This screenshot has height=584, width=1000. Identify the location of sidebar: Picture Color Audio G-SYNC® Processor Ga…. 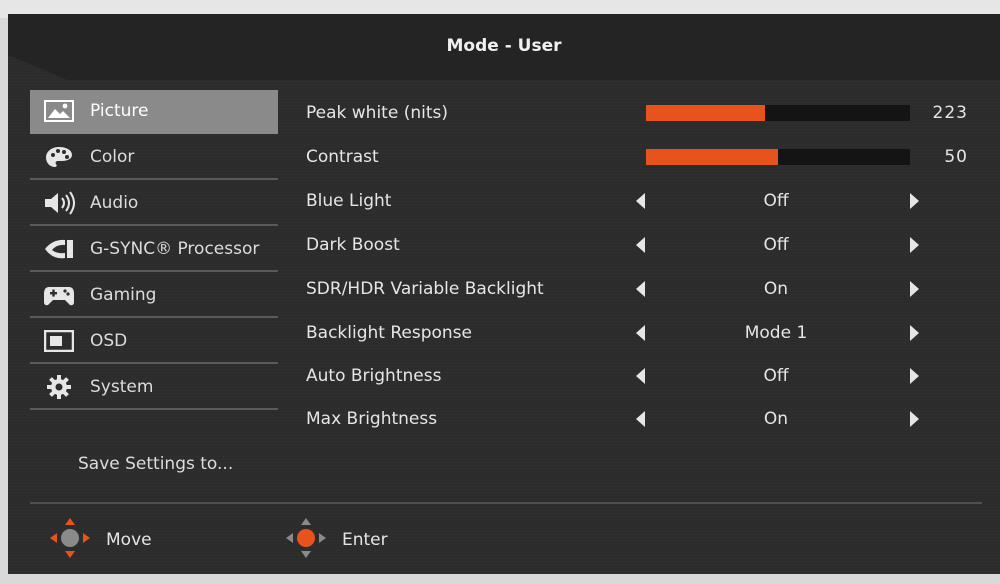
(154, 251).